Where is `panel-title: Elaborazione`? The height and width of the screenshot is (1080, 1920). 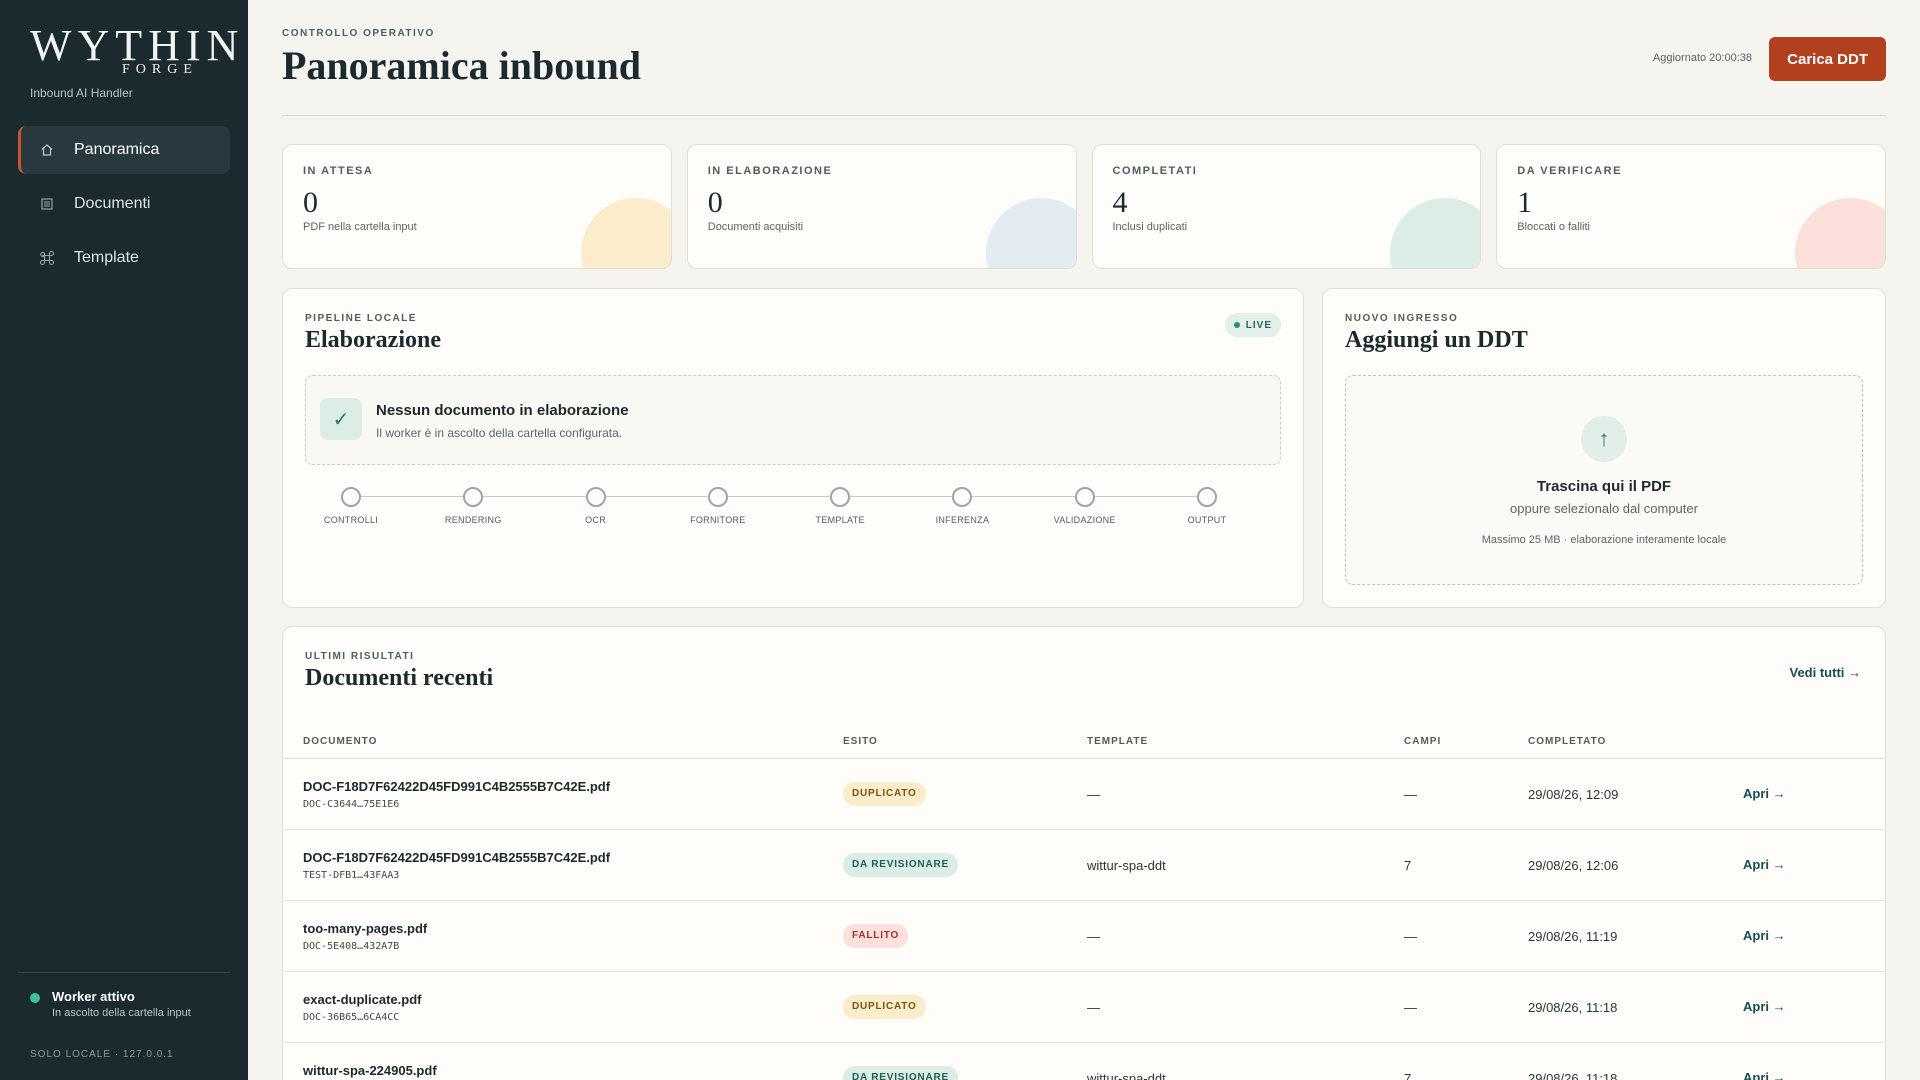 panel-title: Elaborazione is located at coordinates (373, 340).